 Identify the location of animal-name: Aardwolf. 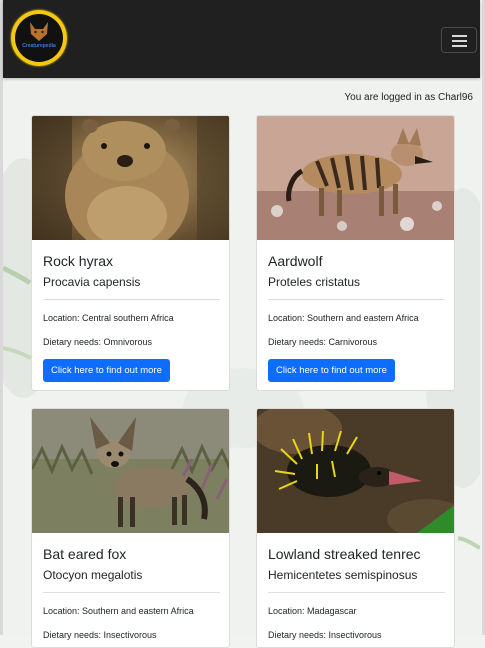
(295, 261).